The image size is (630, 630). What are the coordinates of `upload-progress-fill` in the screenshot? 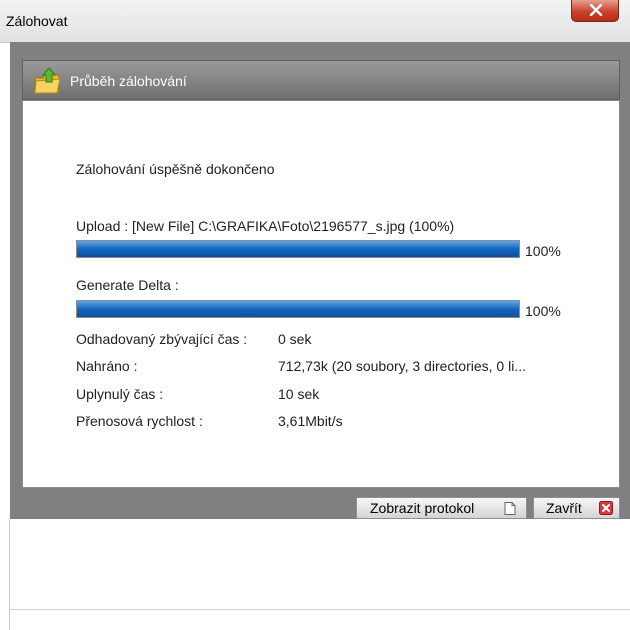 It's located at (298, 249).